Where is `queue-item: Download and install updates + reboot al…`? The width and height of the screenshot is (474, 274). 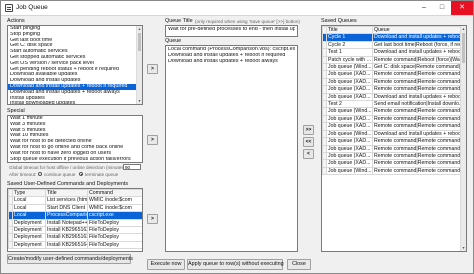 queue-item: Download and install updates + reboot al… is located at coordinates (231, 62).